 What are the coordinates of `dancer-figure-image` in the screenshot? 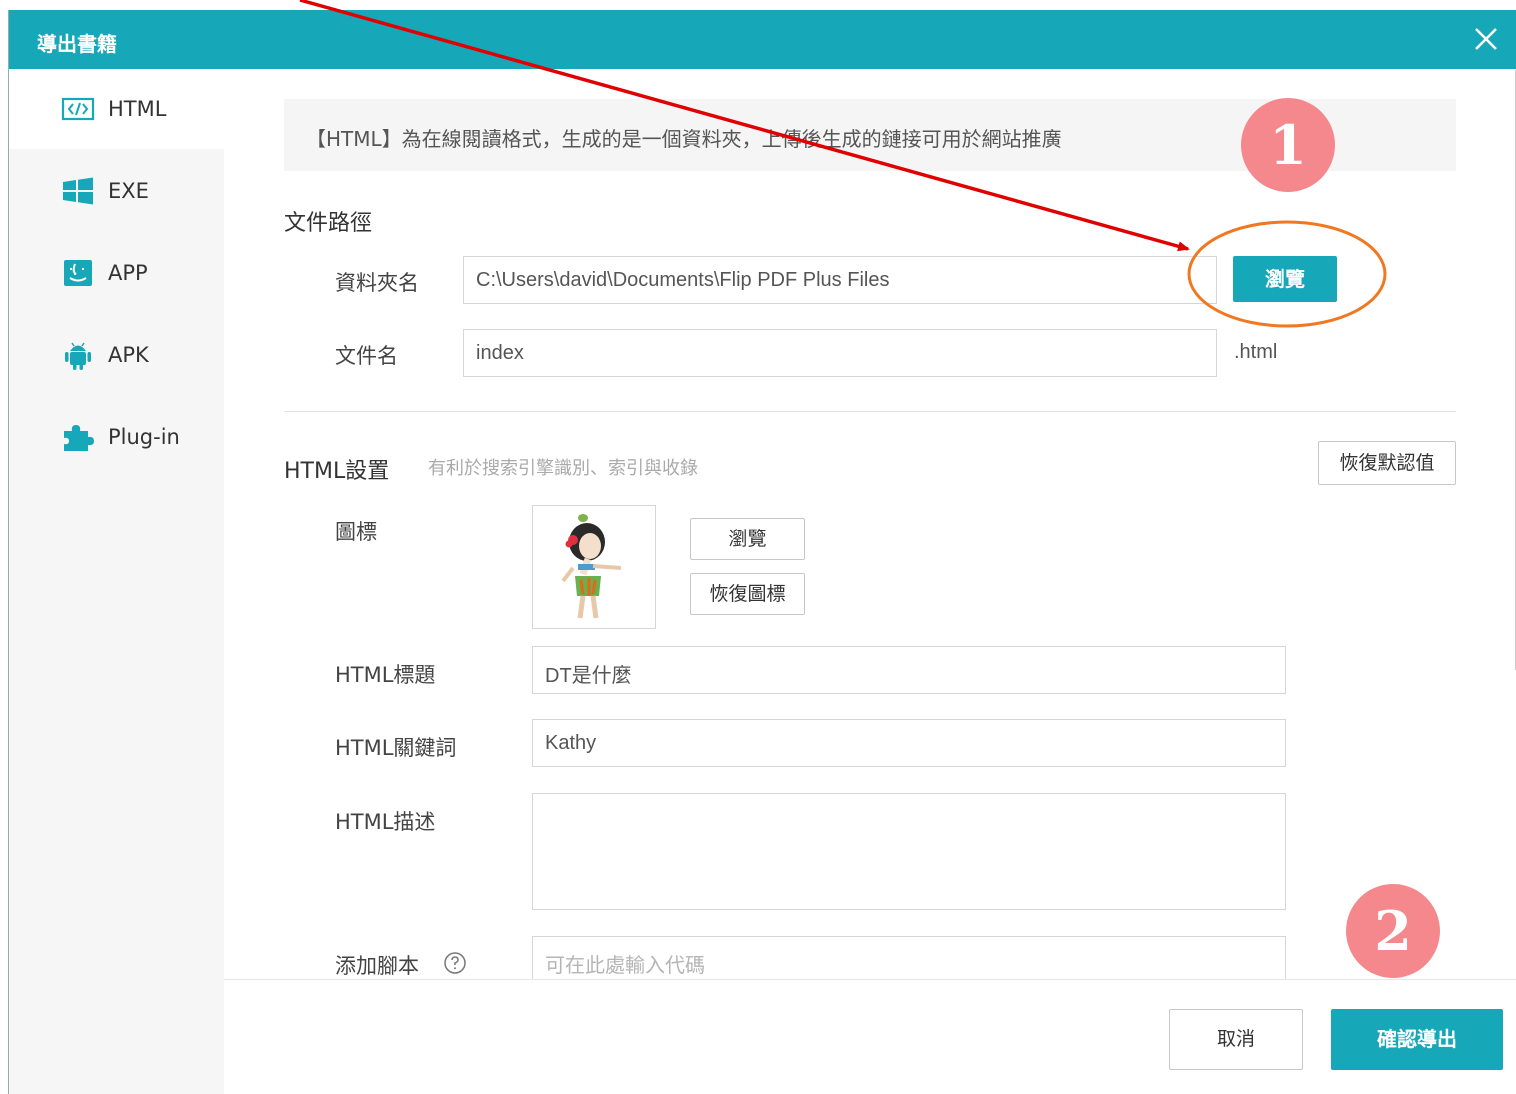 It's located at (591, 566).